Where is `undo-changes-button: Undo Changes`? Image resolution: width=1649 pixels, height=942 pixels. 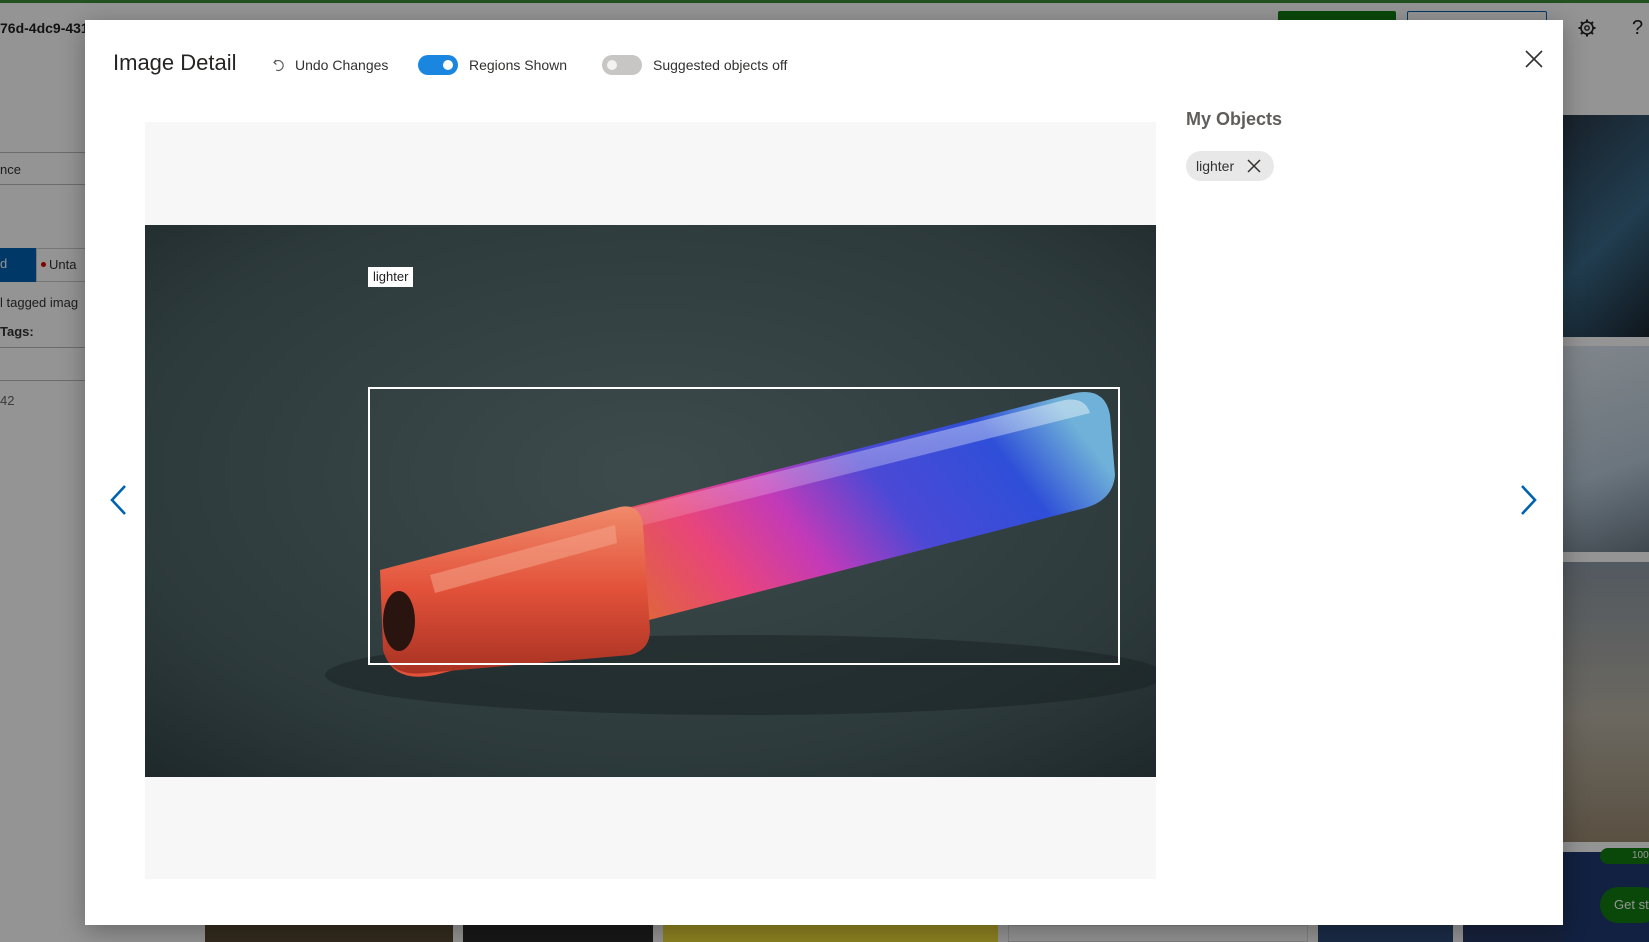
undo-changes-button: Undo Changes is located at coordinates (329, 65).